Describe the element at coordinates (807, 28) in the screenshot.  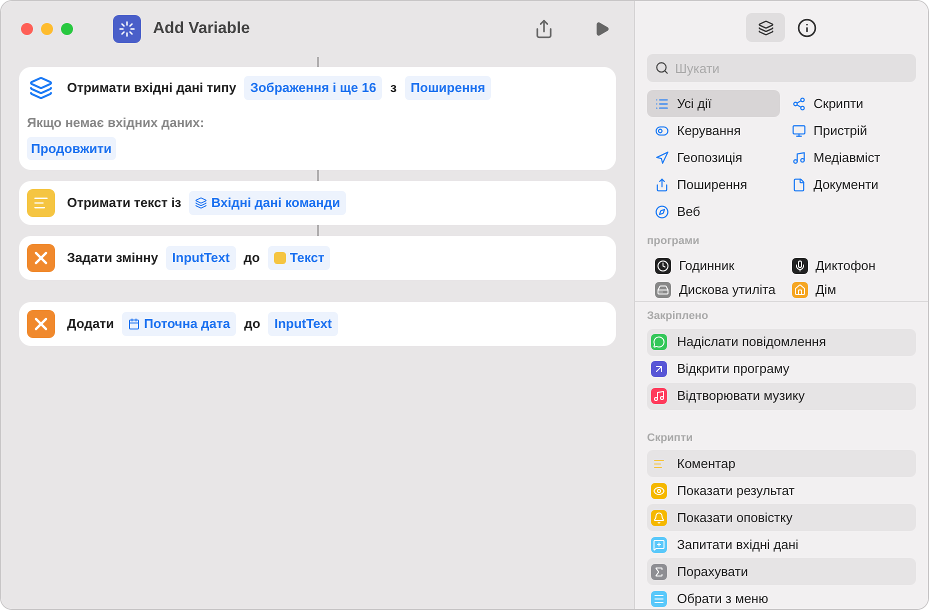
I see `info-icon` at that location.